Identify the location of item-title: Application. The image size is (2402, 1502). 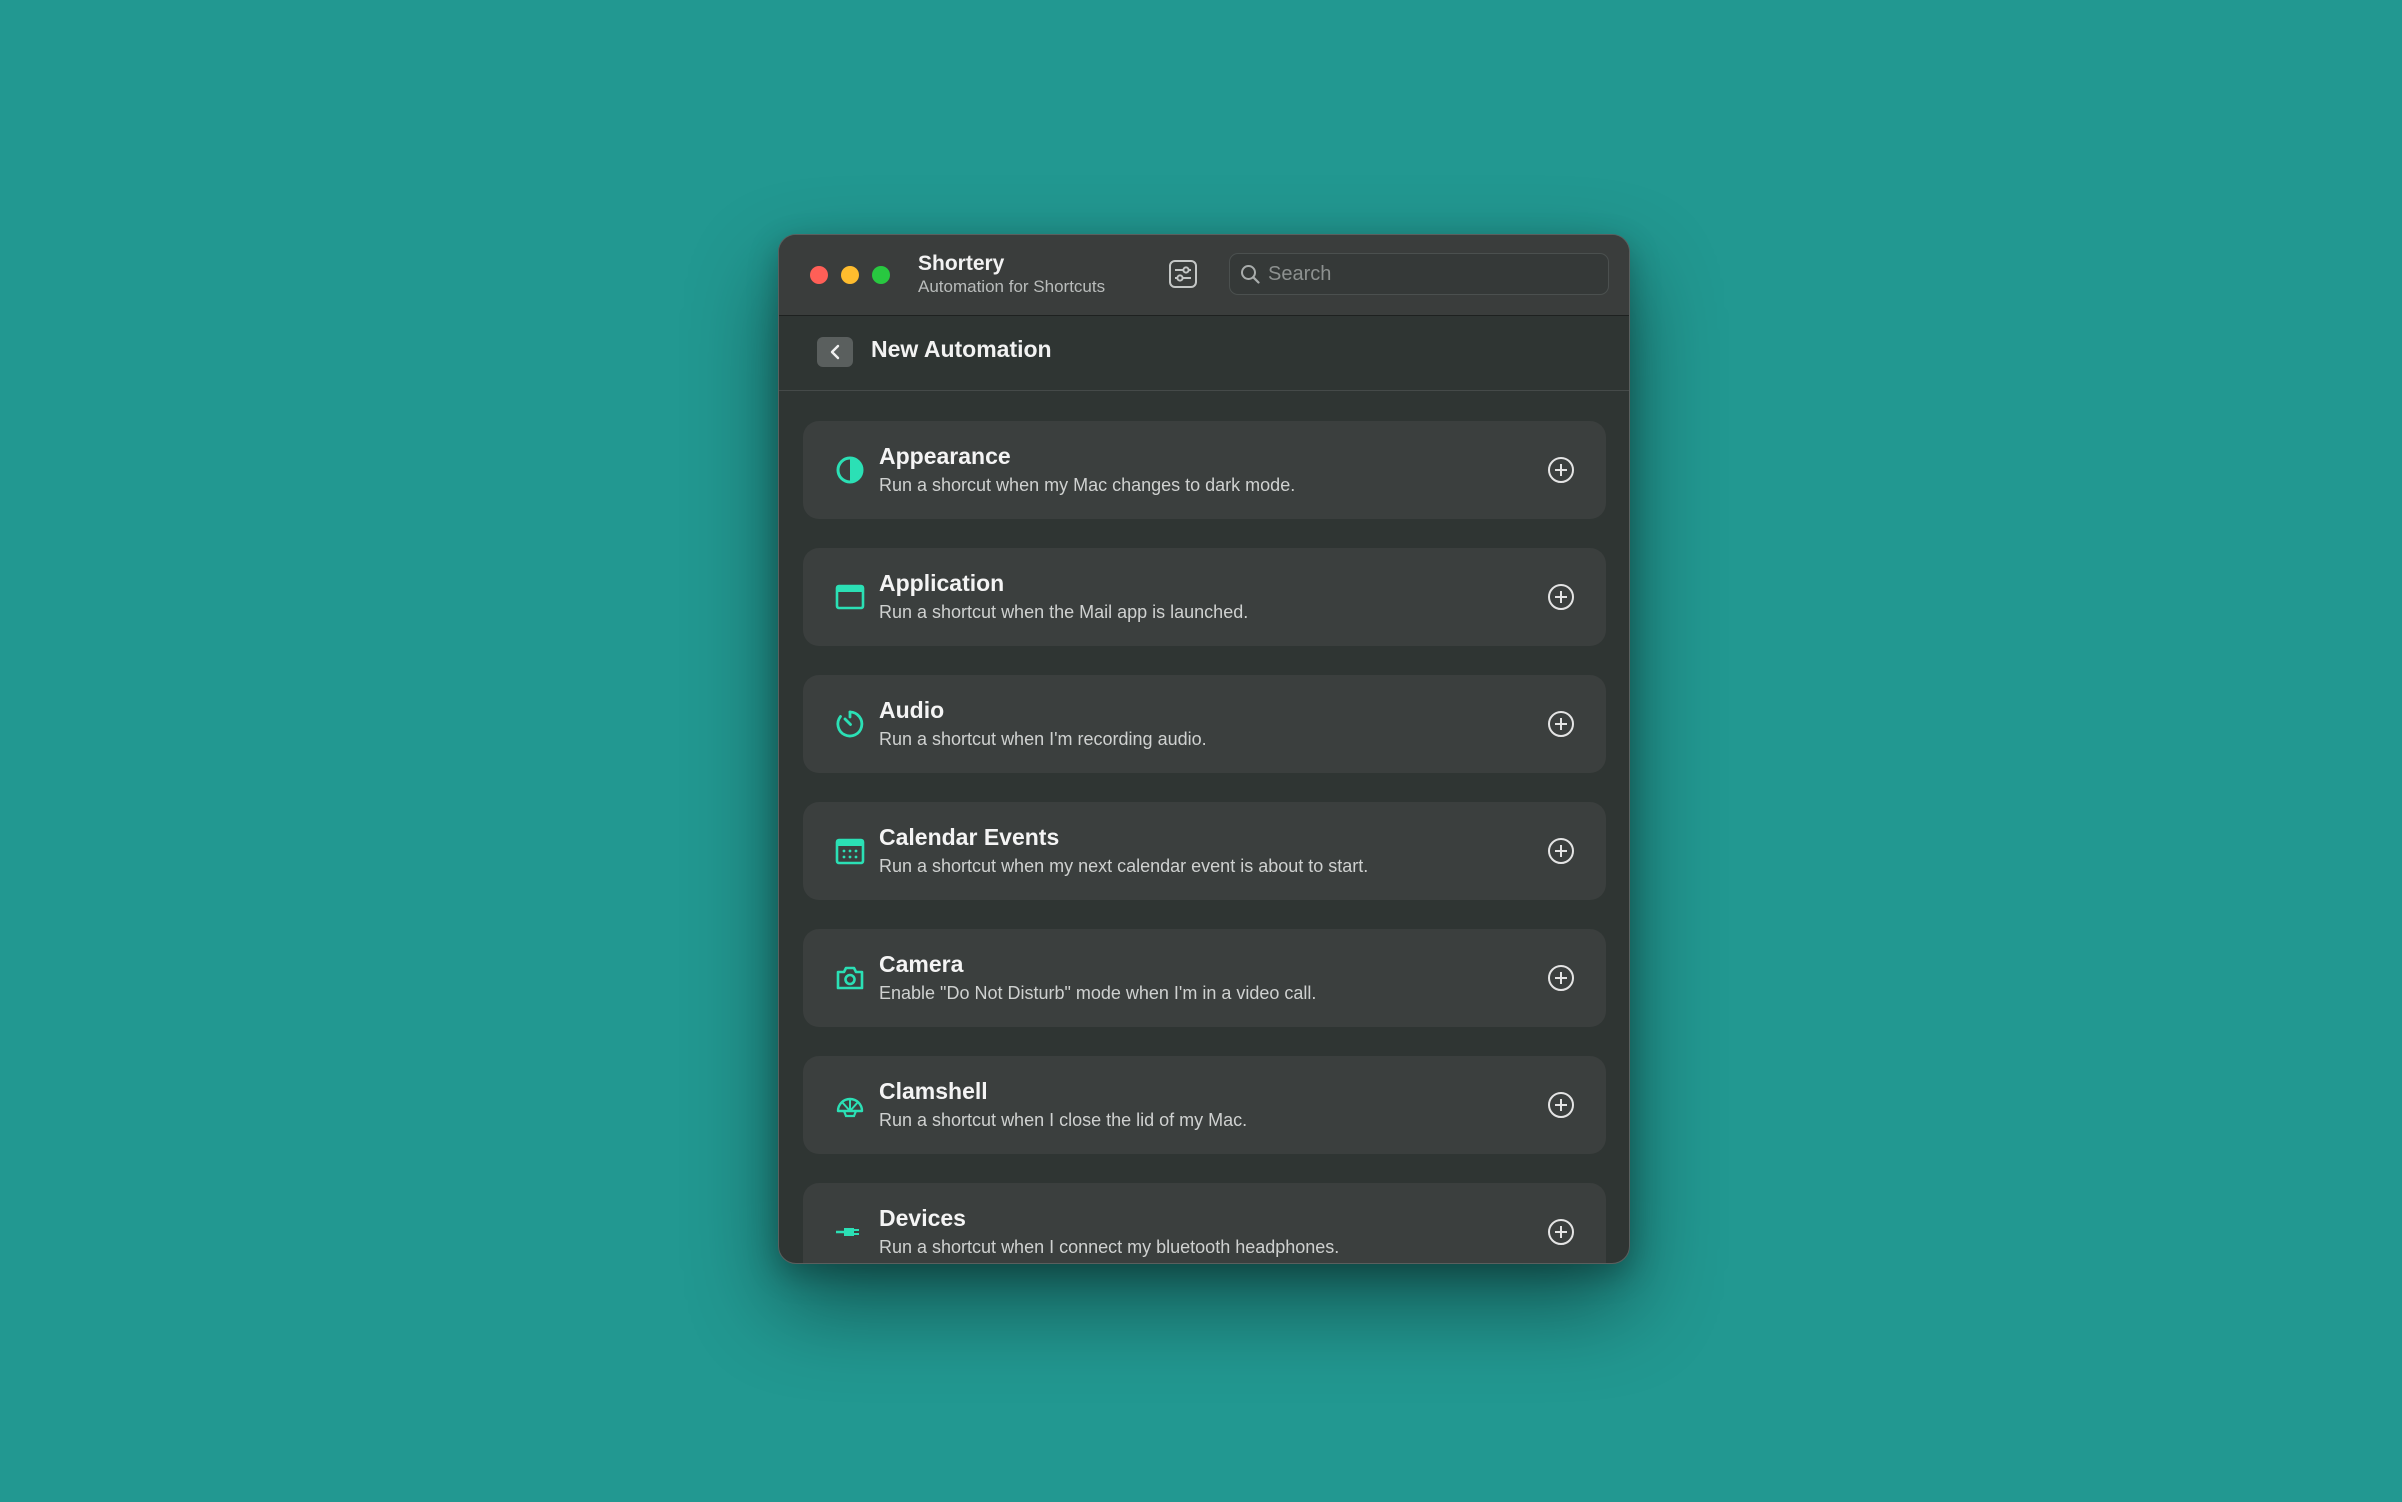
(942, 583).